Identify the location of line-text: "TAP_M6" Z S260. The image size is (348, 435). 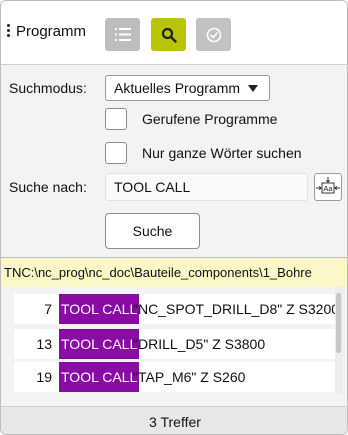
(189, 377).